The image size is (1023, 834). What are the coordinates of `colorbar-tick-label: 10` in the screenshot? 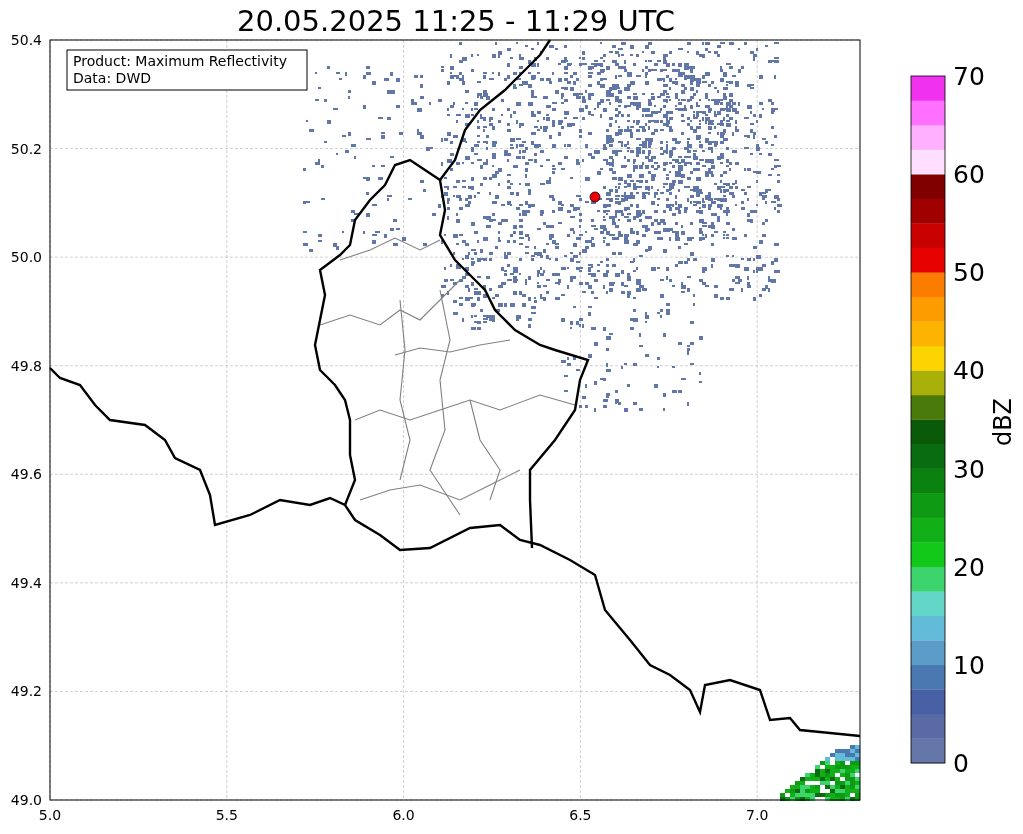 It's located at (969, 665).